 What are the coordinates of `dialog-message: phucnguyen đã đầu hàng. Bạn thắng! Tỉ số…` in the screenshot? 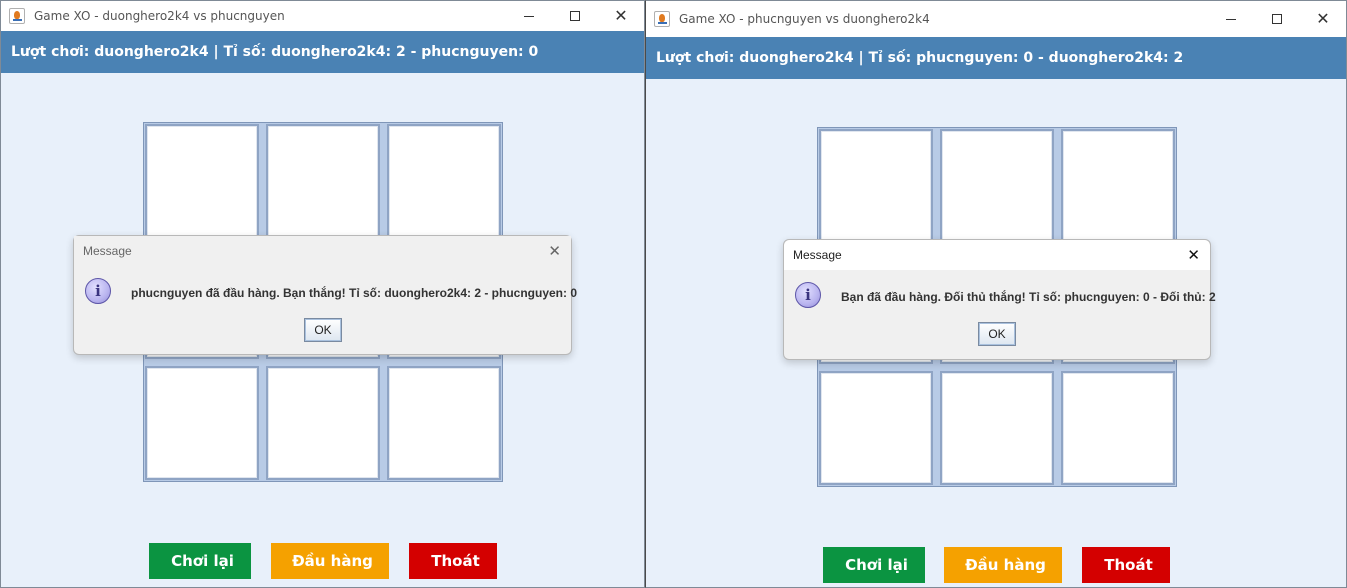 It's located at (354, 293).